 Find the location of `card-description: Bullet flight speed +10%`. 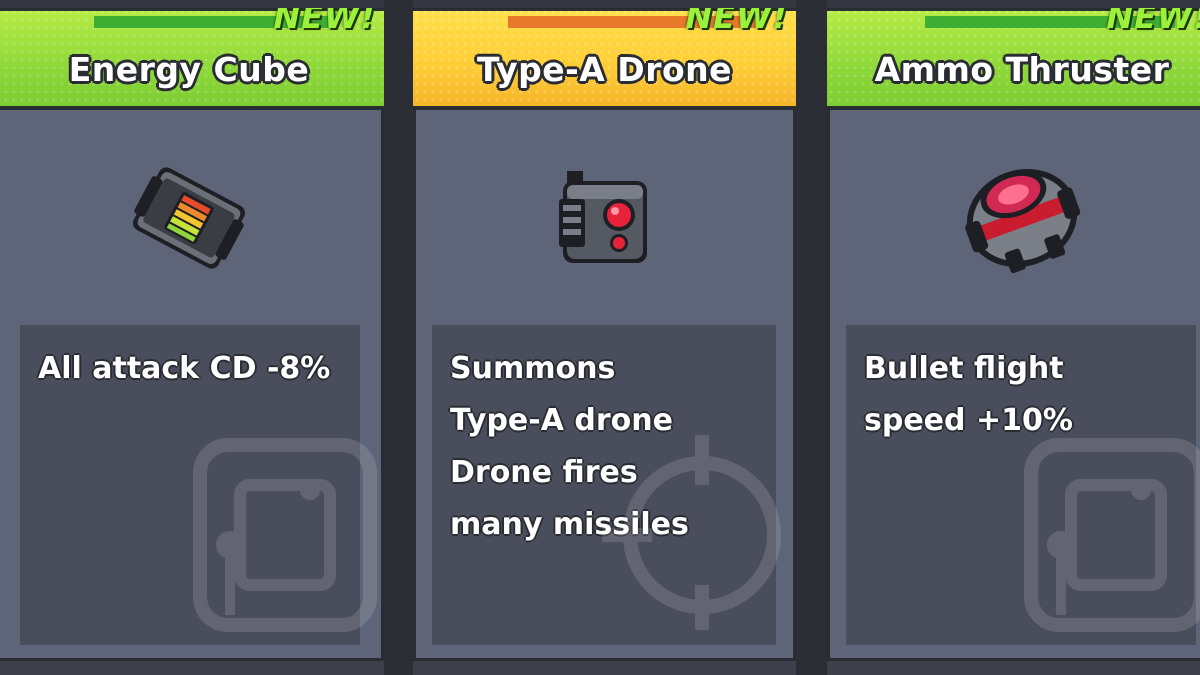

card-description: Bullet flight speed +10% is located at coordinates (968, 394).